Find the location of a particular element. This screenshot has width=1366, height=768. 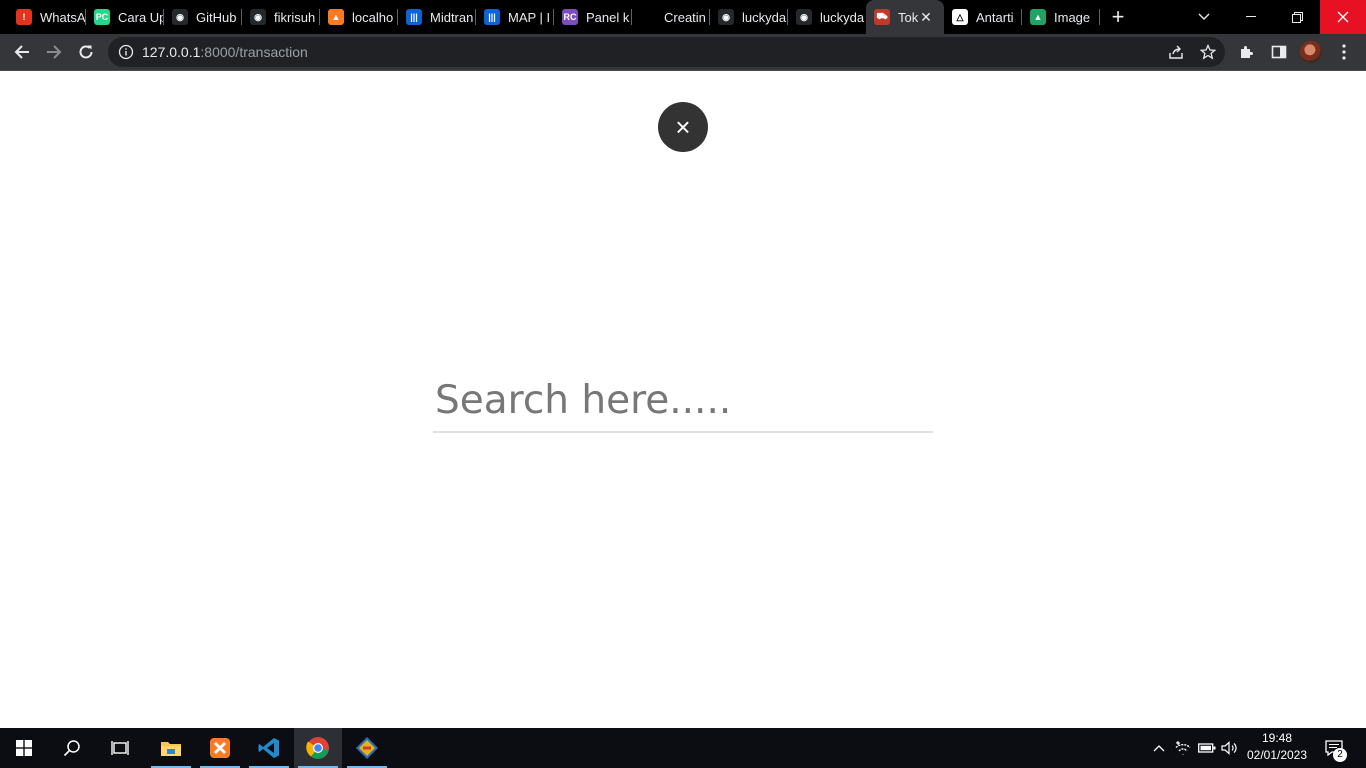

browser-tab: RC Panel k is located at coordinates (593, 17).